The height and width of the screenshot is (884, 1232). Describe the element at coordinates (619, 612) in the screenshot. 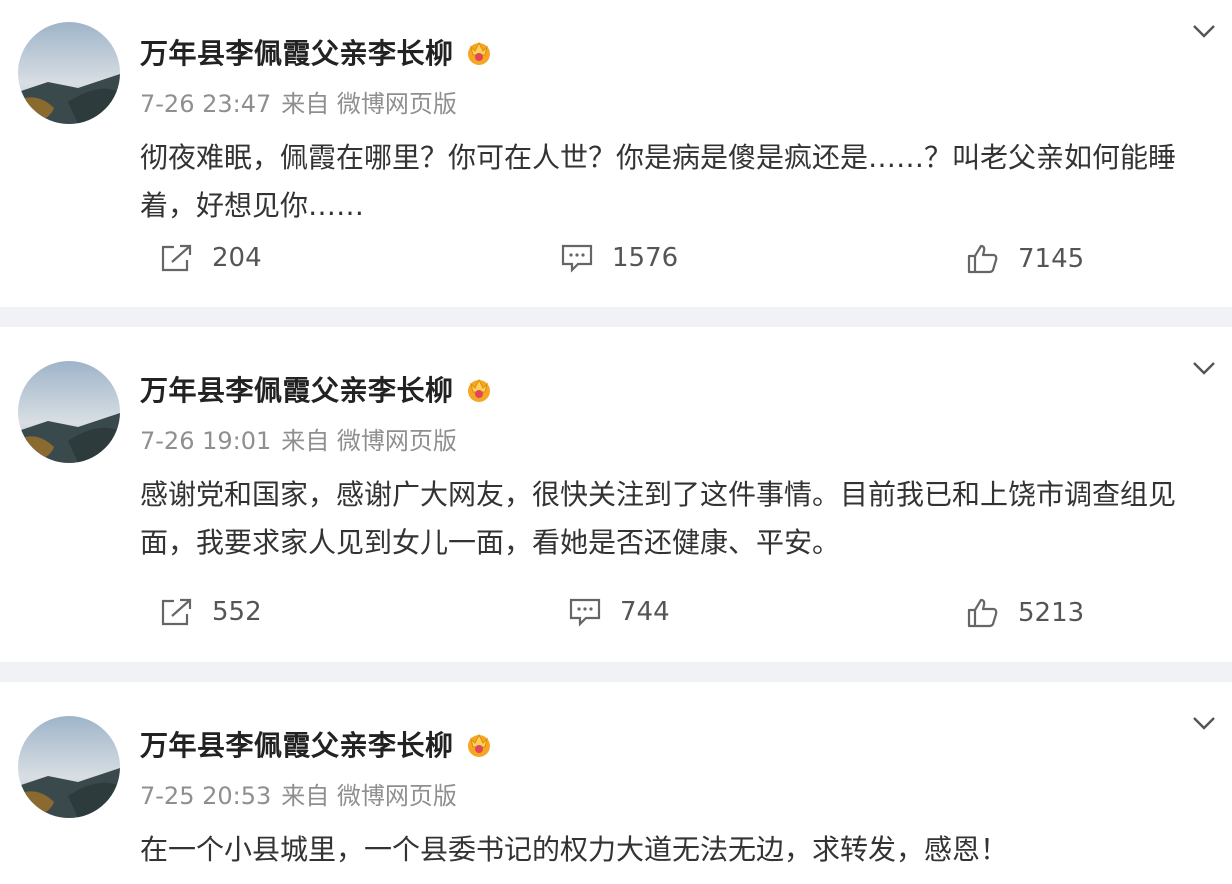

I see `comment-button: 744` at that location.